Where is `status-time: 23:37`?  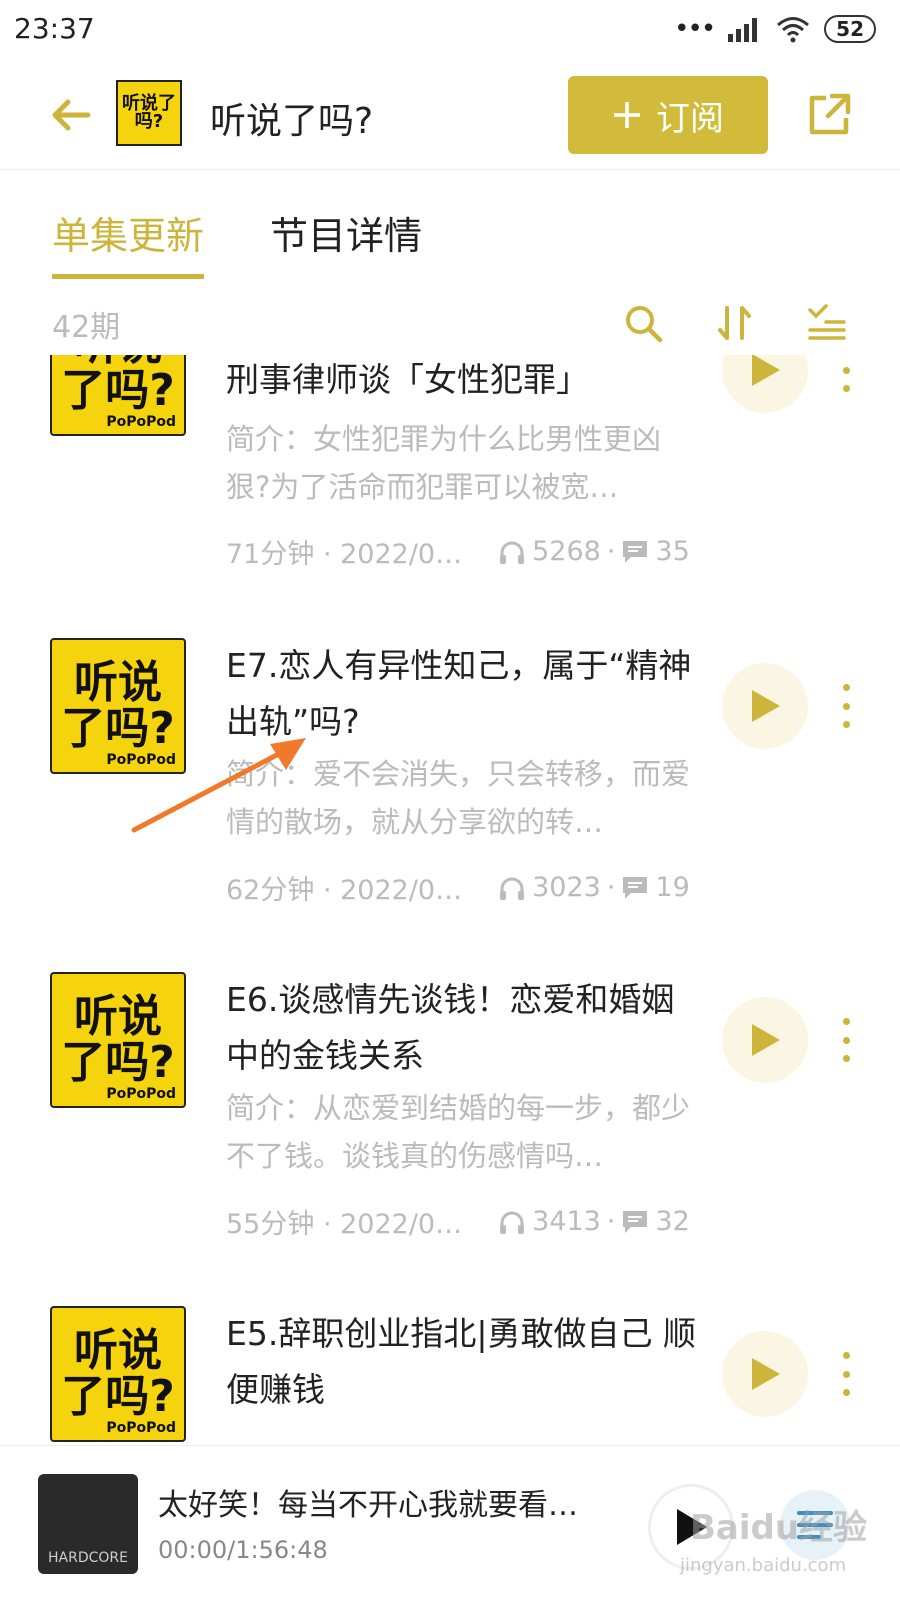 status-time: 23:37 is located at coordinates (54, 28).